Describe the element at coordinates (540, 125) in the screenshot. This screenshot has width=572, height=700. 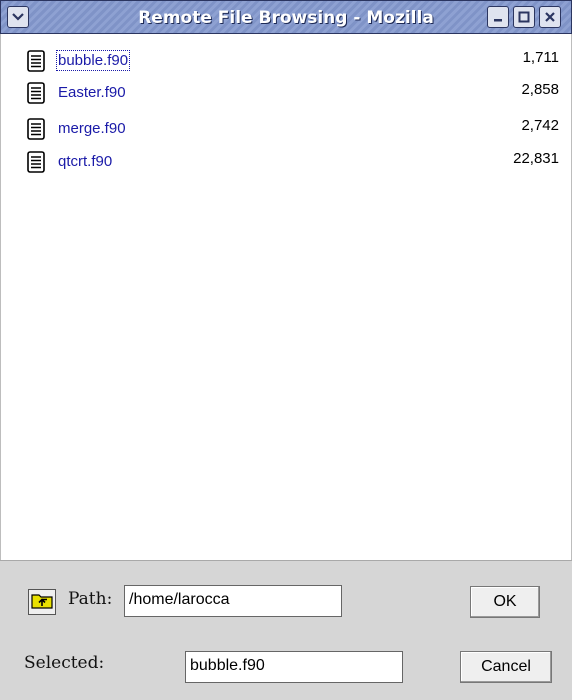
I see `file-size: 2,742` at that location.